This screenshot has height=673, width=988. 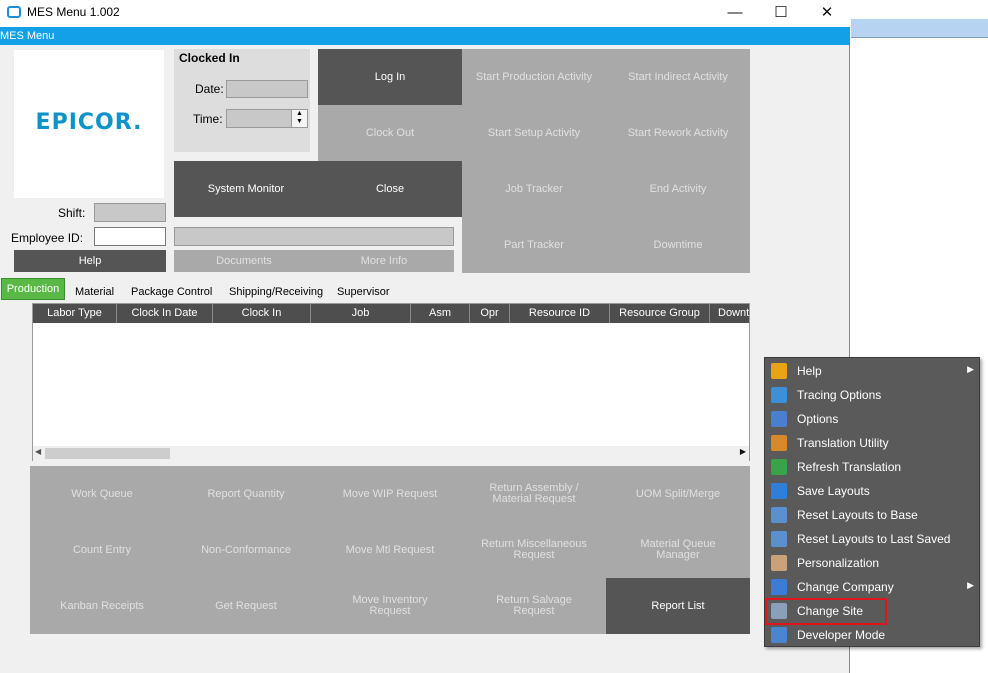 I want to click on uom-split-merge-button: UOM Split/Merge, so click(x=678, y=494).